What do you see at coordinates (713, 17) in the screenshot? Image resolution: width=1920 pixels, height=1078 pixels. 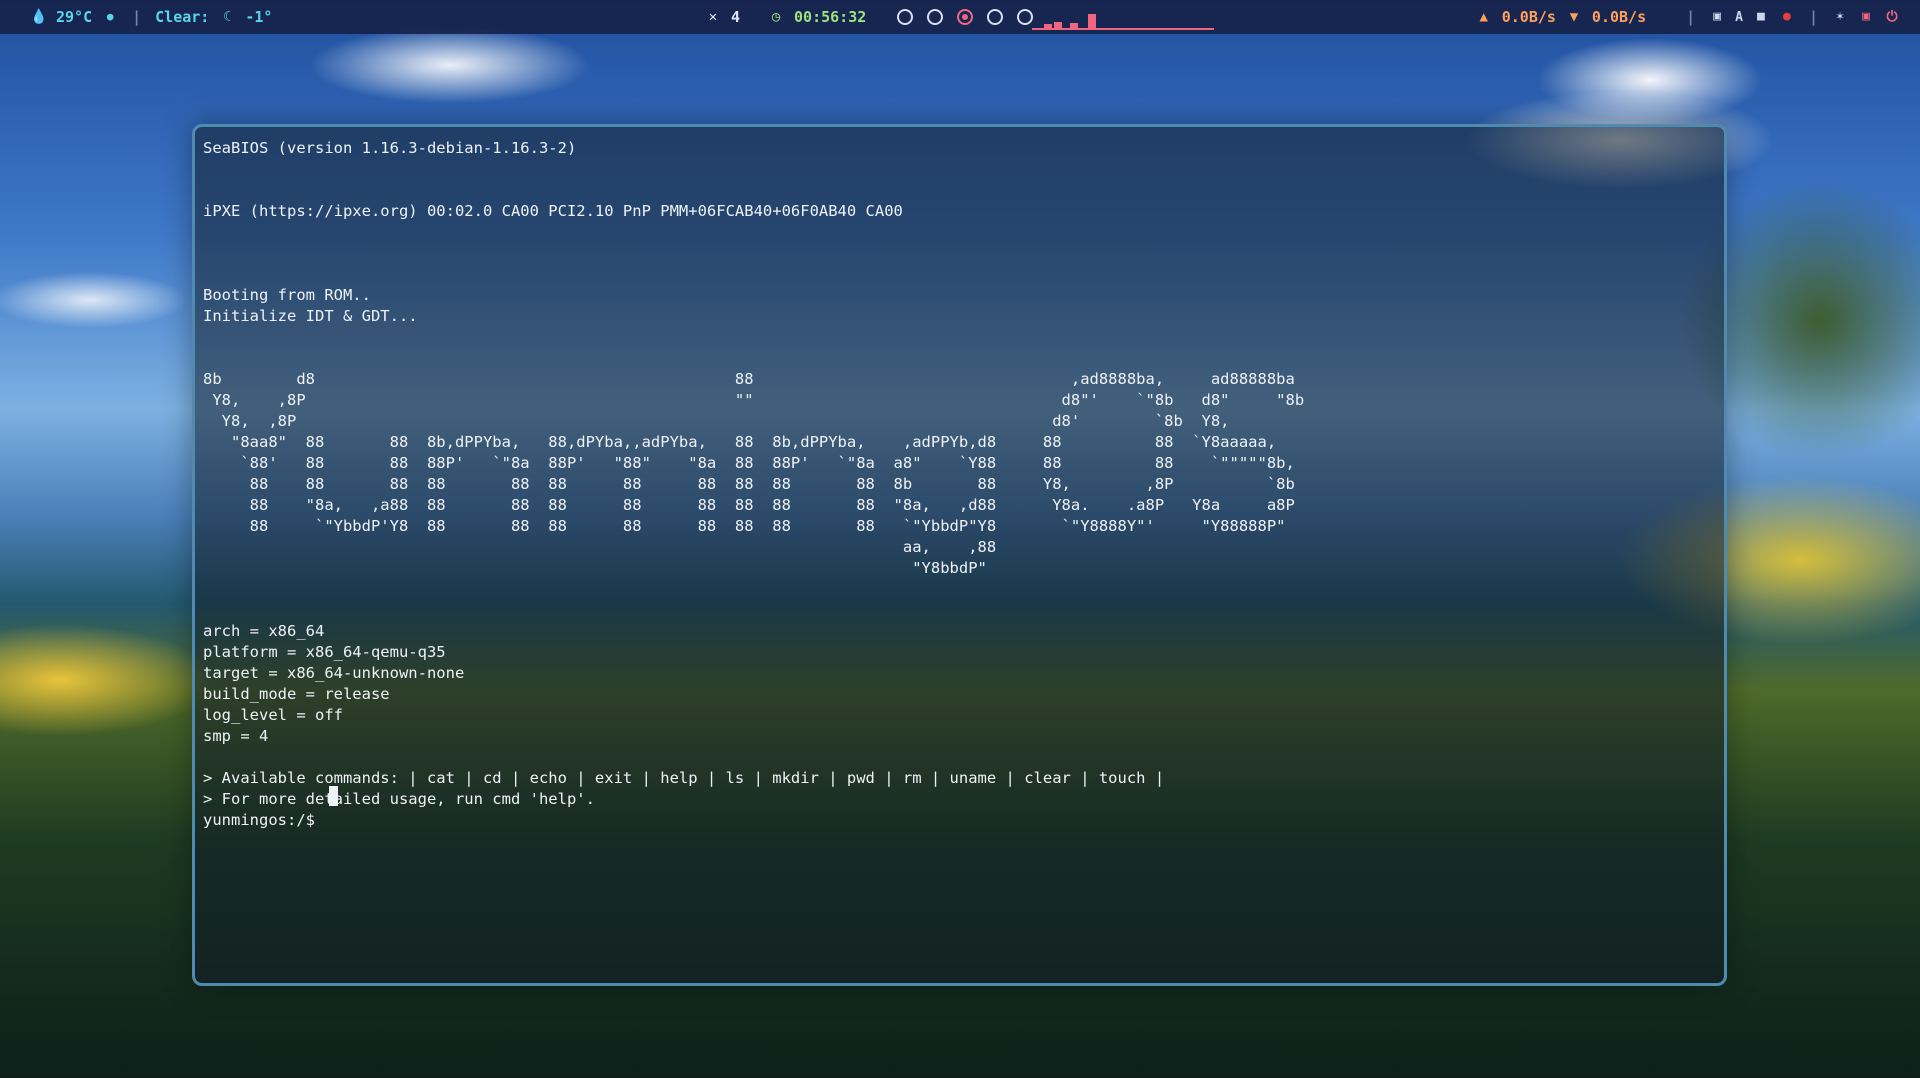 I see `mute-icon: ✕` at bounding box center [713, 17].